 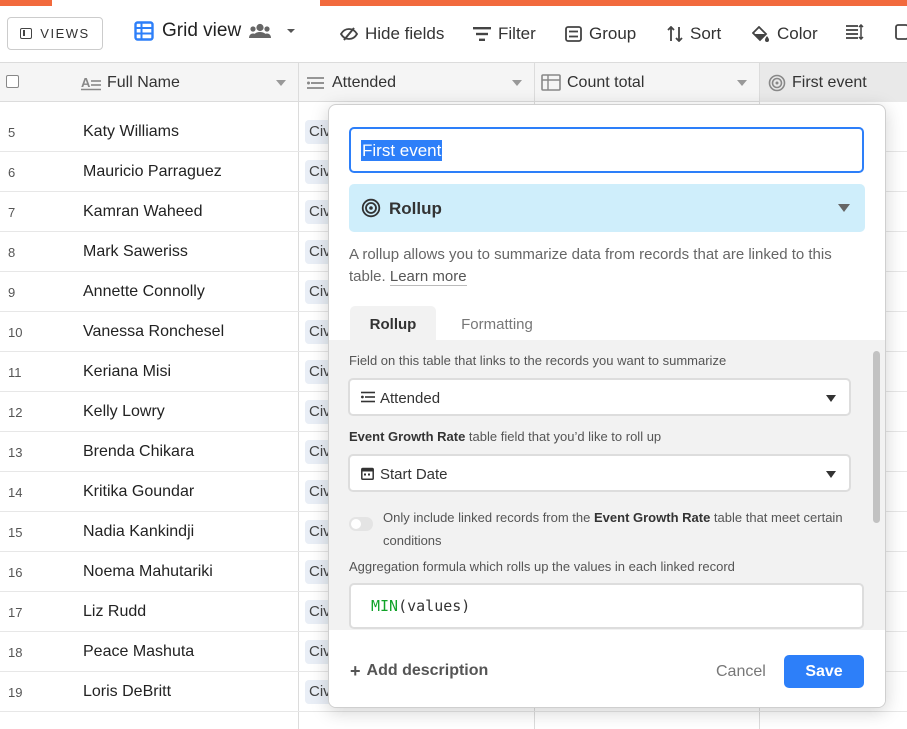 I want to click on full-name-cell: Mauricio Parraguez, so click(x=152, y=172).